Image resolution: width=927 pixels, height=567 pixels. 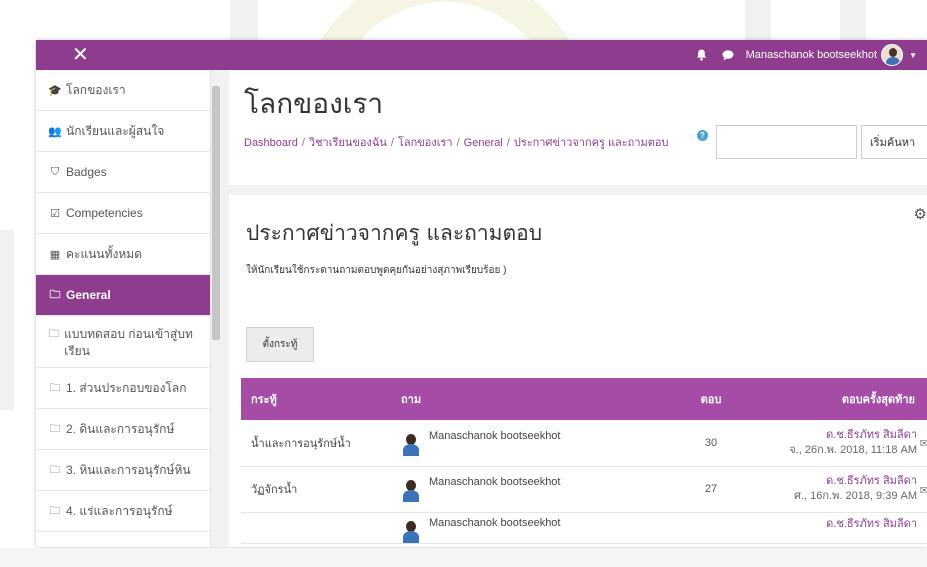 I want to click on sidebar-item-label: โลกของเรา, so click(x=96, y=89).